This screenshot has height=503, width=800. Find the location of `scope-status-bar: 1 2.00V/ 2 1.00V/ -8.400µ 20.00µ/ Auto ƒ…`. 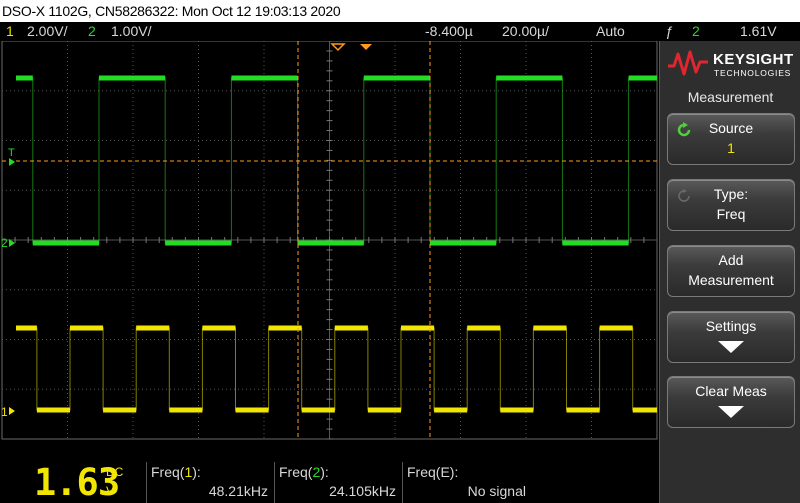

scope-status-bar: 1 2.00V/ 2 1.00V/ -8.400µ 20.00µ/ Auto ƒ… is located at coordinates (400, 31).